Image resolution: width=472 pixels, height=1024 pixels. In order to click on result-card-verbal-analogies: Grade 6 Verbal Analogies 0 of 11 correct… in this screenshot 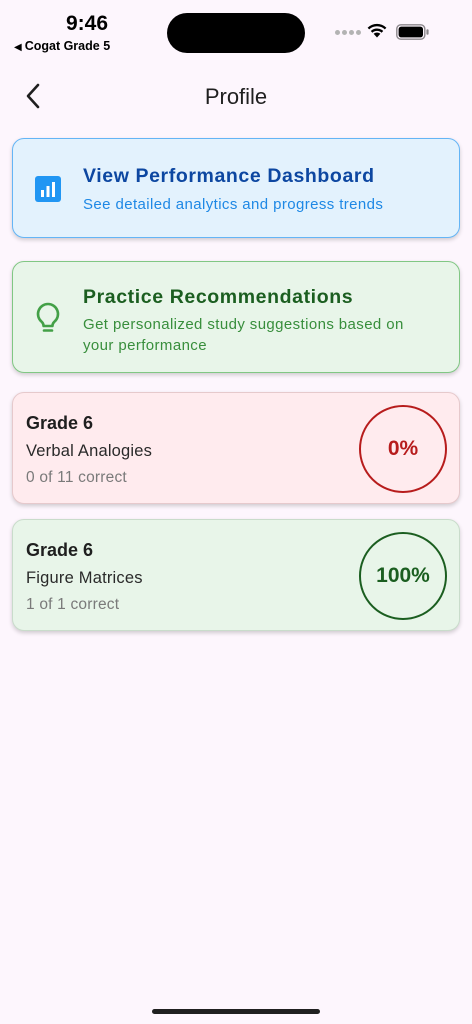, I will do `click(236, 448)`.